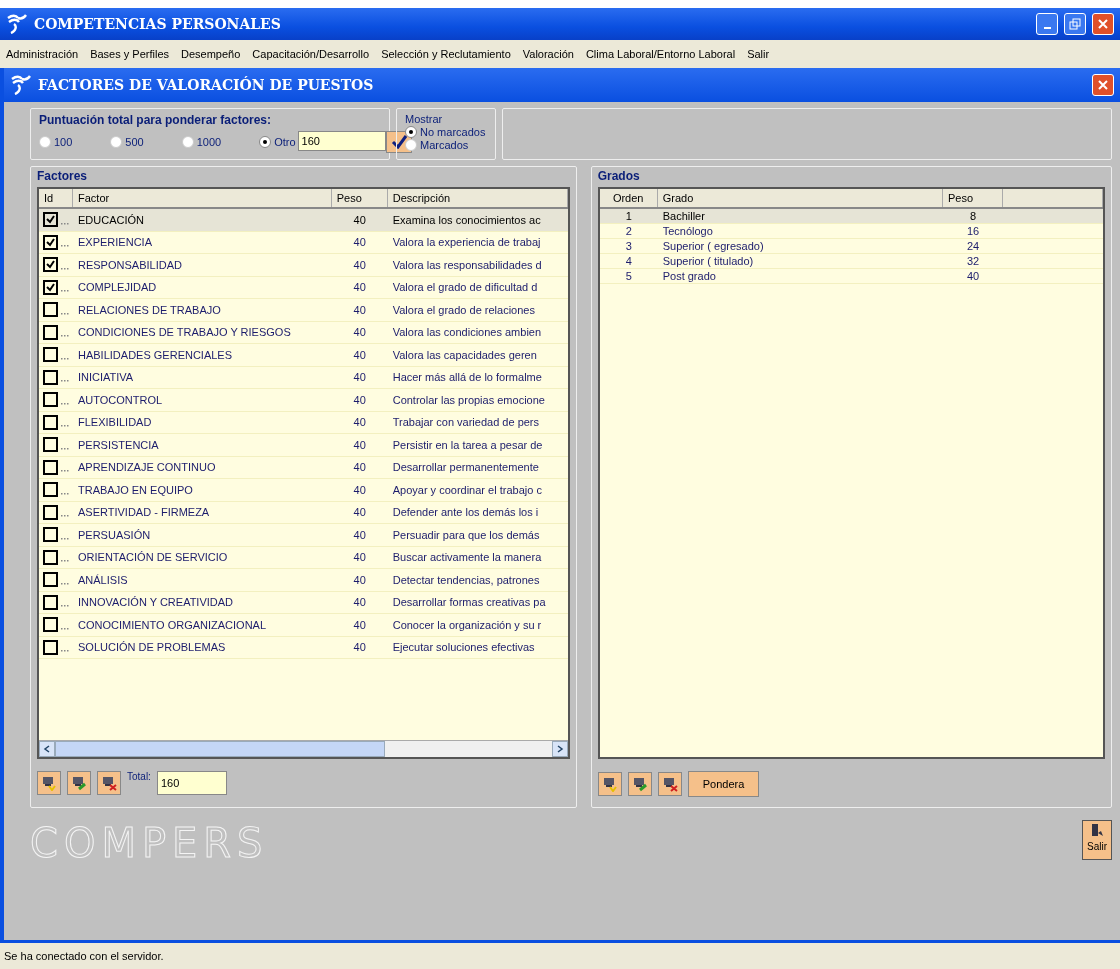  What do you see at coordinates (157, 24) in the screenshot?
I see `window-title: COMPETENCIAS PERSONALES` at bounding box center [157, 24].